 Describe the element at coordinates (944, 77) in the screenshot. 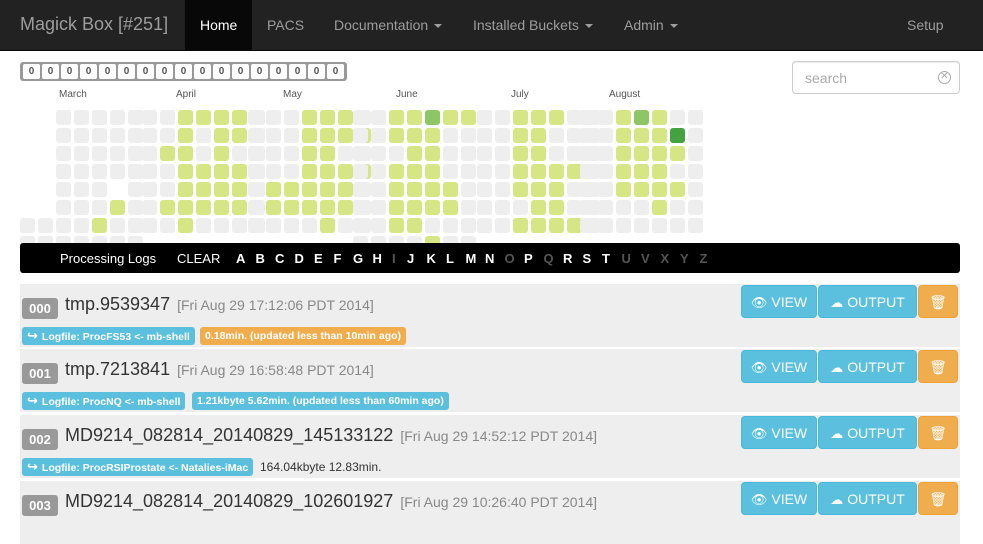

I see `clear-search-icon: ✕` at that location.